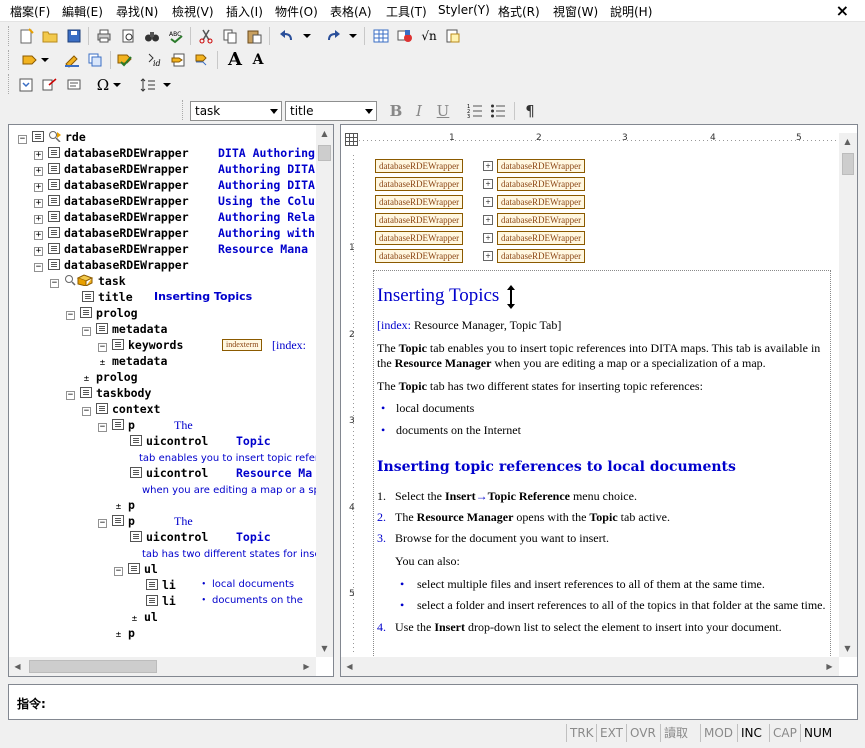 The height and width of the screenshot is (748, 865). I want to click on style-combo: title, so click(331, 111).